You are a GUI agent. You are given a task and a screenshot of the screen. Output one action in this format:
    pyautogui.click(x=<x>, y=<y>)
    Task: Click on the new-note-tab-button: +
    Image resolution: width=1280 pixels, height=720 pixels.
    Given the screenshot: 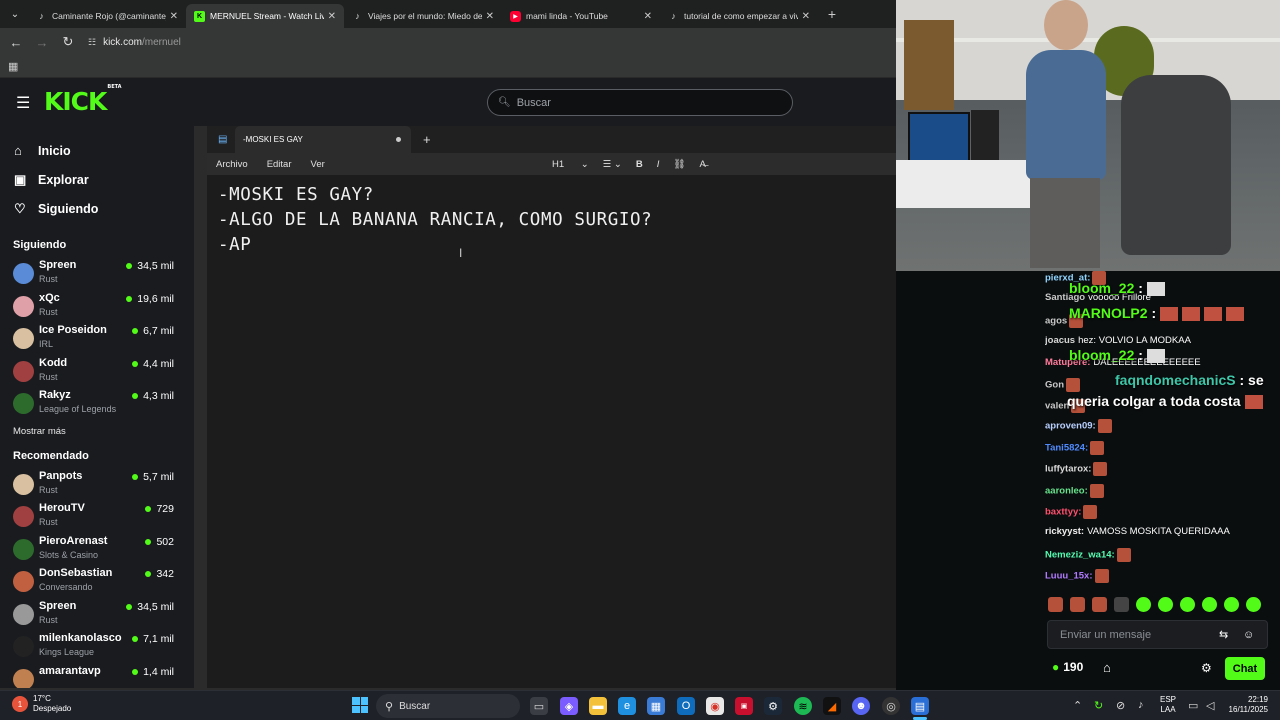 What is the action you would take?
    pyautogui.click(x=427, y=139)
    